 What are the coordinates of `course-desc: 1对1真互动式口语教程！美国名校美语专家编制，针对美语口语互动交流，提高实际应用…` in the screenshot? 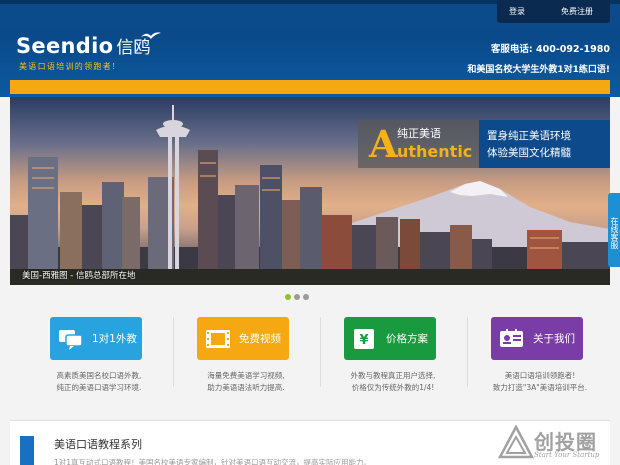 It's located at (213, 461).